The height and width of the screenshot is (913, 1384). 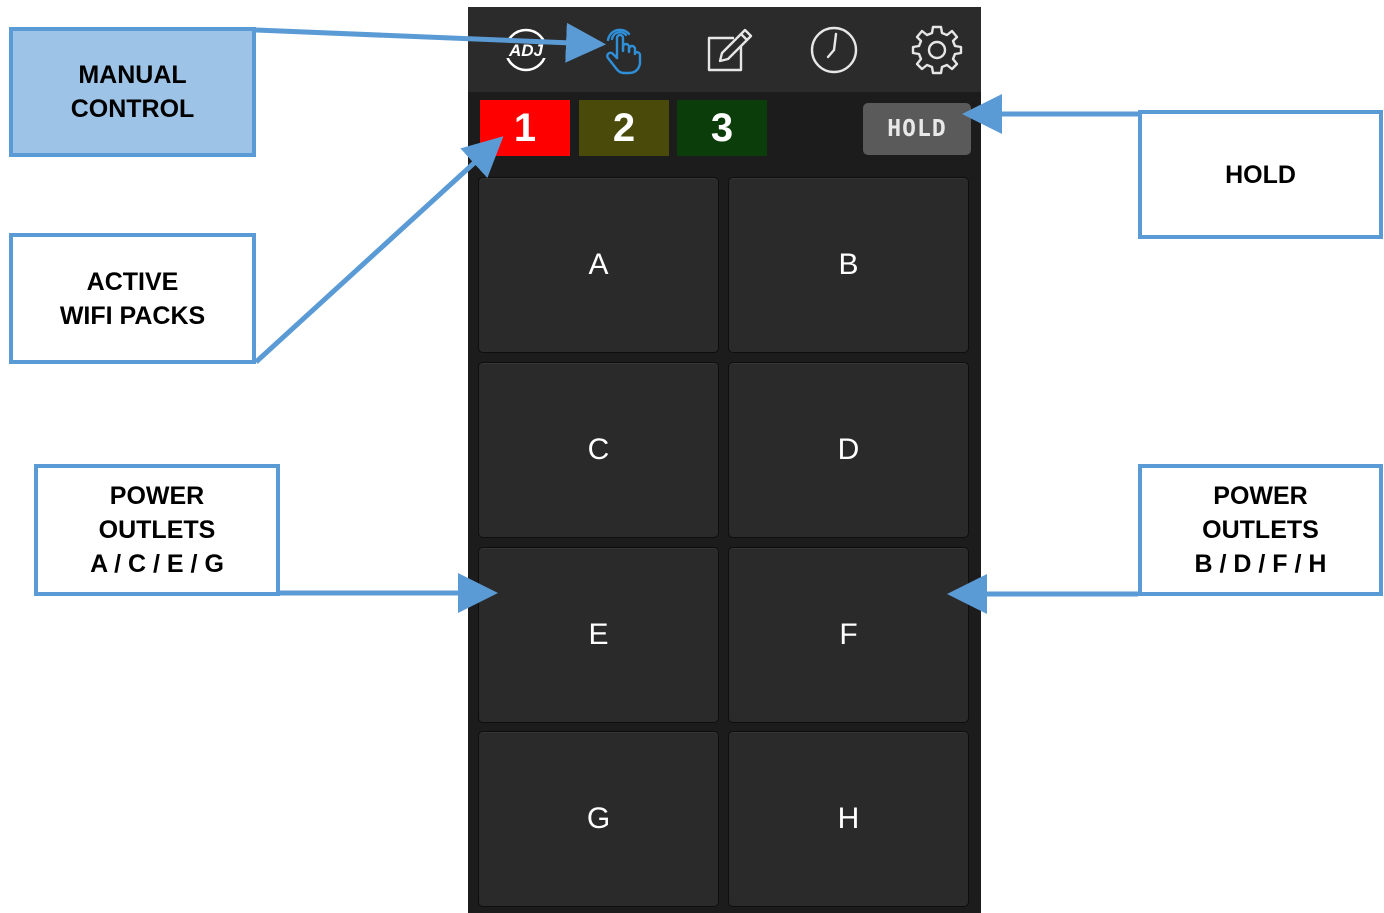 I want to click on outlet-h-label: H, so click(x=848, y=818).